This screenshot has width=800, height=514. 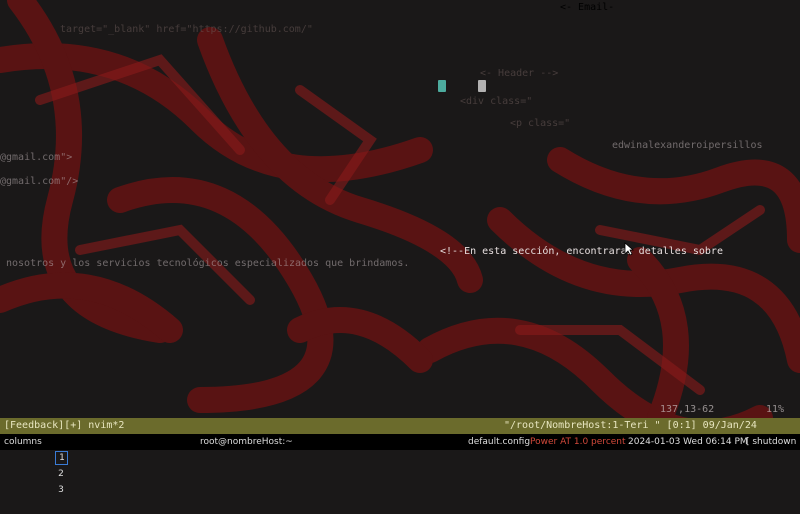 What do you see at coordinates (39, 181) in the screenshot?
I see `code-line: @gmail.com"/>` at bounding box center [39, 181].